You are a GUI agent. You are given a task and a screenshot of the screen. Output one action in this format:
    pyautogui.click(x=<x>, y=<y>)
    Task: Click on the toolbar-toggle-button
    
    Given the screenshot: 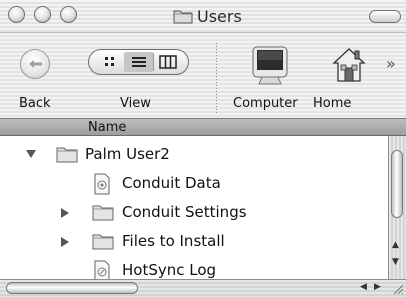 What is the action you would take?
    pyautogui.click(x=385, y=16)
    